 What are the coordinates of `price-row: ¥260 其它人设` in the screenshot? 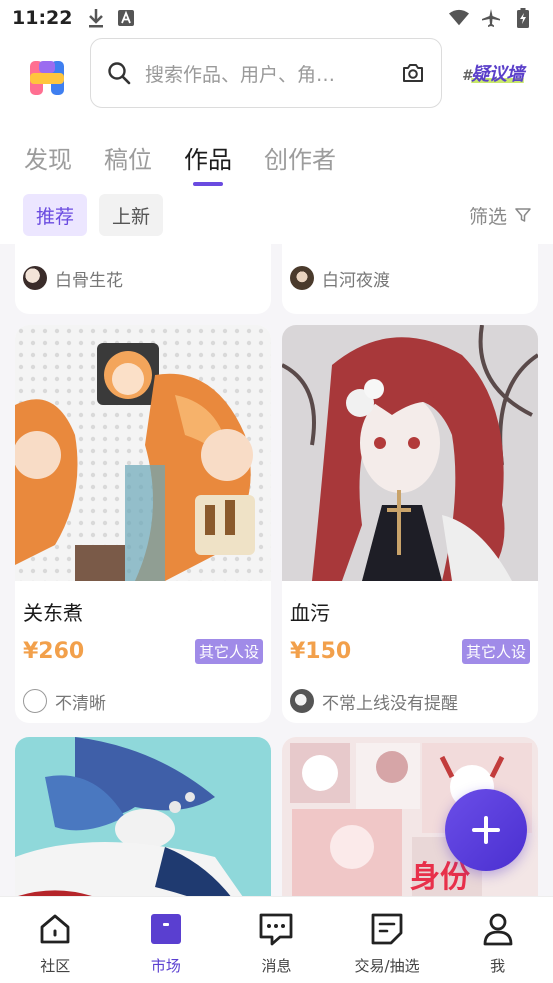 It's located at (143, 646).